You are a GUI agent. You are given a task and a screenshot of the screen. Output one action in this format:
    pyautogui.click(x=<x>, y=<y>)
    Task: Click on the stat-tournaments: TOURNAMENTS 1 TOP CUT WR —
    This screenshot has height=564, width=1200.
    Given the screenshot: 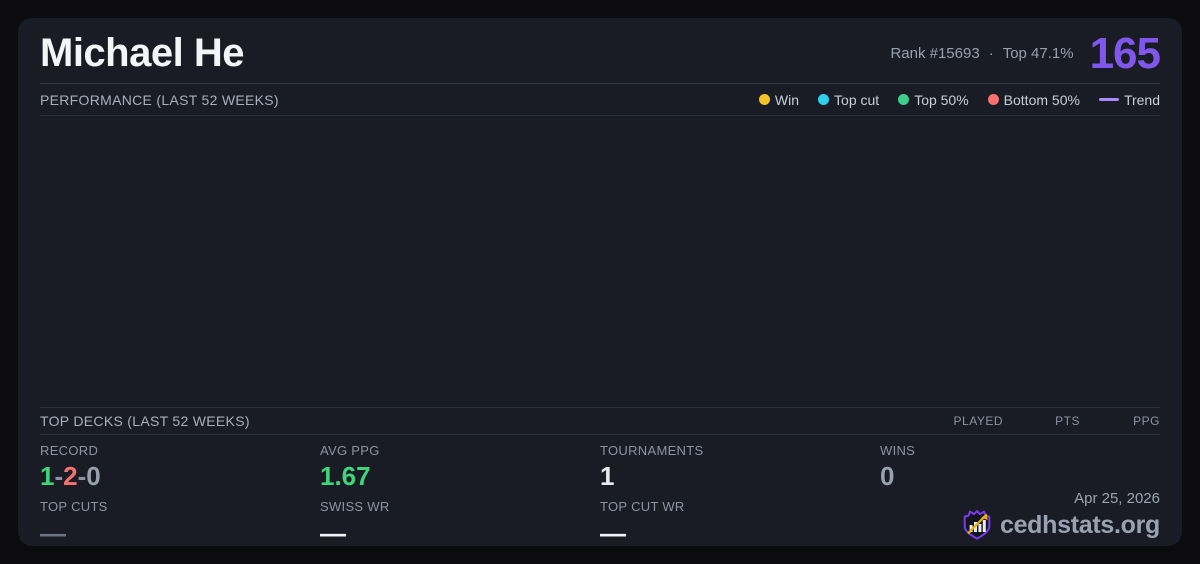 What is the action you would take?
    pyautogui.click(x=740, y=494)
    